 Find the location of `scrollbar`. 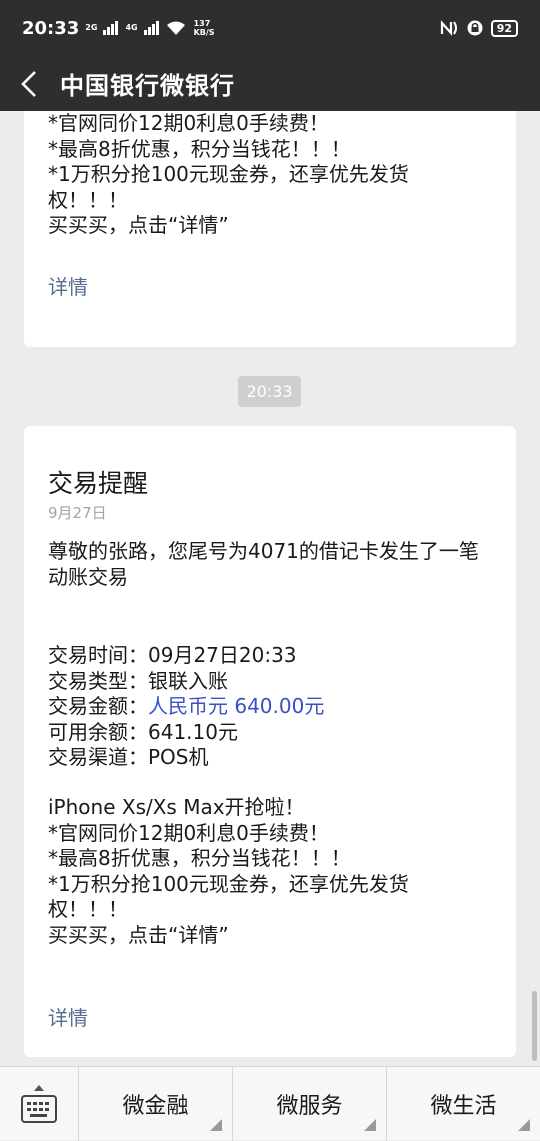

scrollbar is located at coordinates (534, 1026).